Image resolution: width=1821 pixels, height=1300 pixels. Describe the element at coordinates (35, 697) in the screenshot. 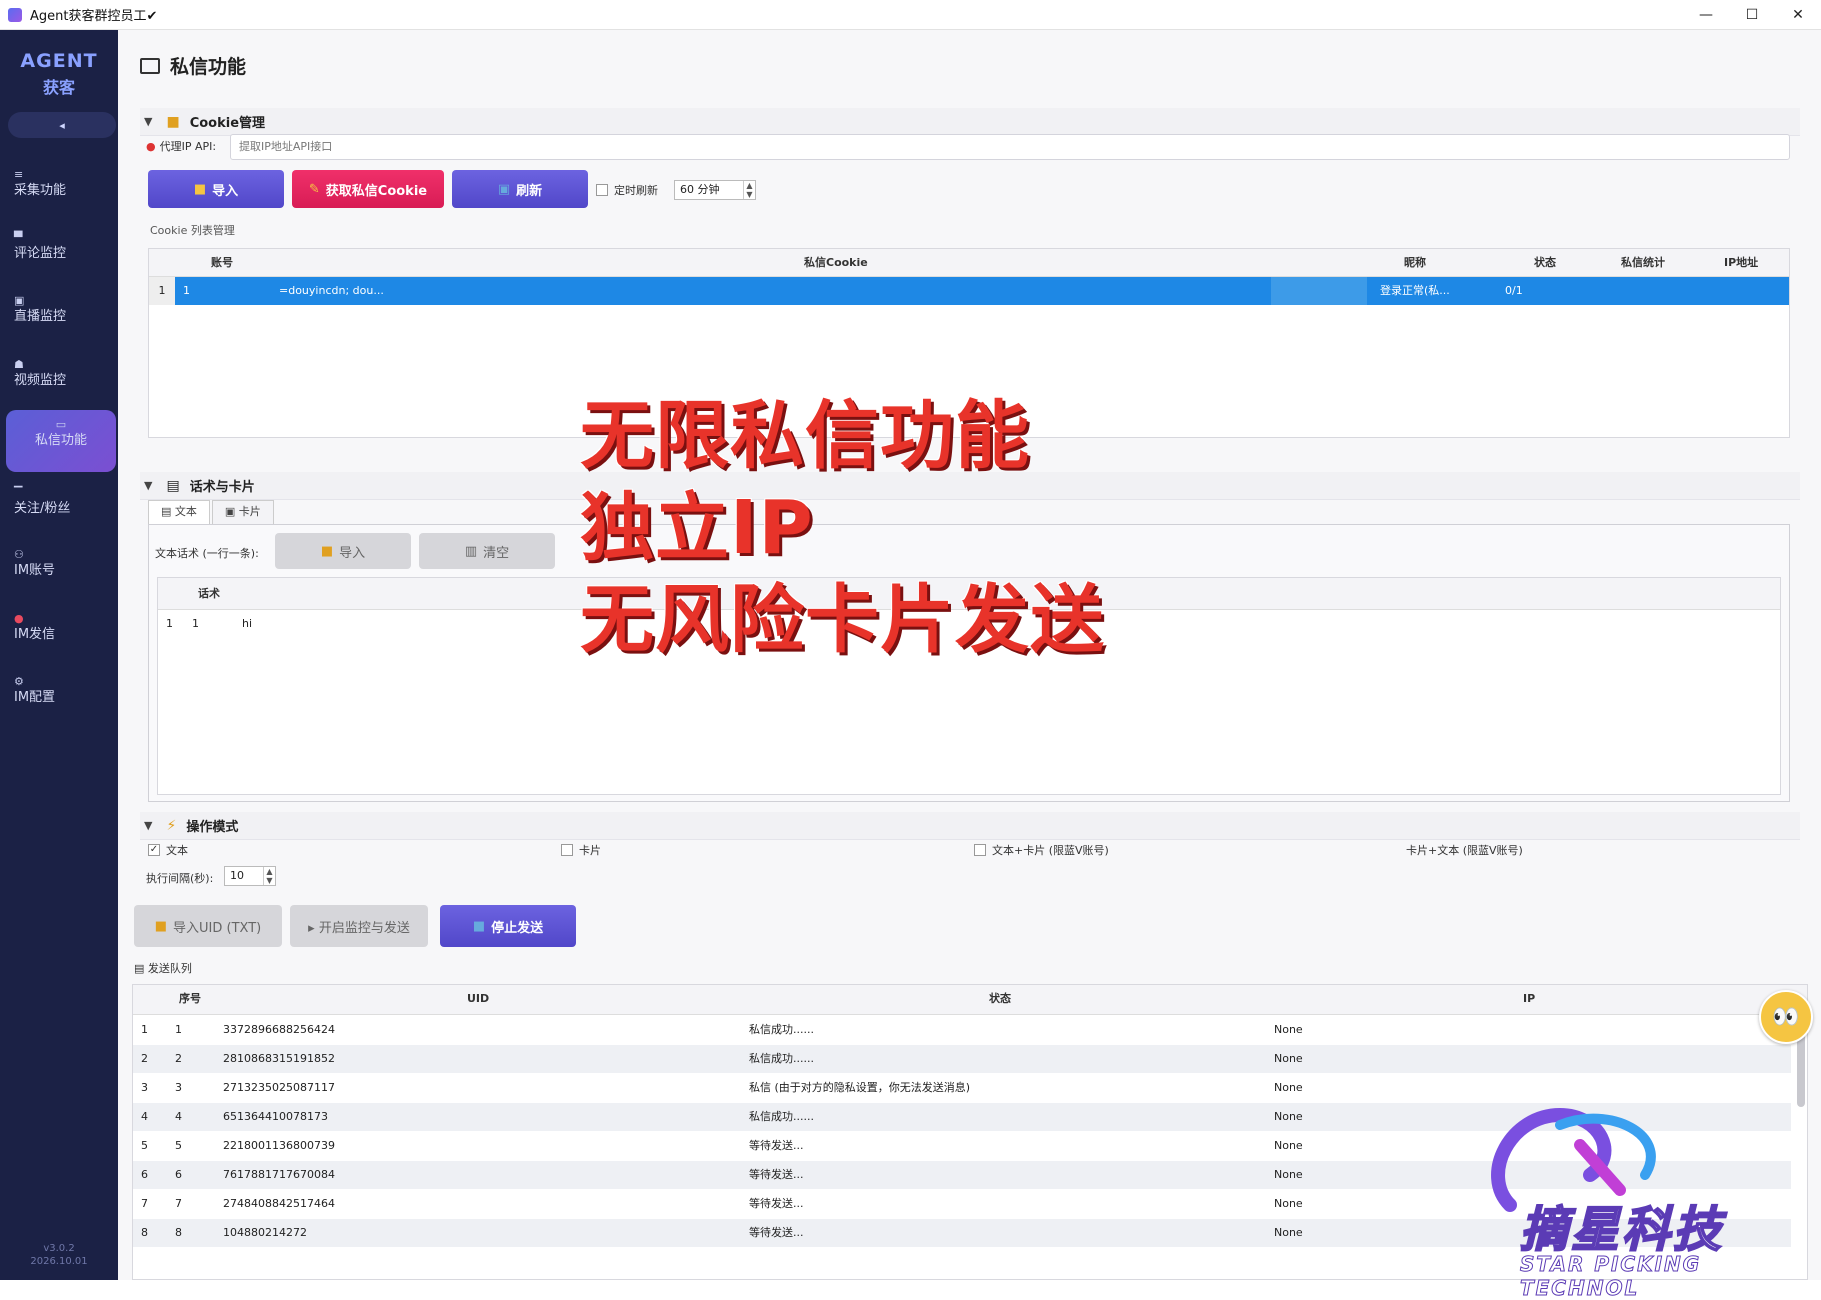

I see `sidebar-item-label: IM配置` at that location.